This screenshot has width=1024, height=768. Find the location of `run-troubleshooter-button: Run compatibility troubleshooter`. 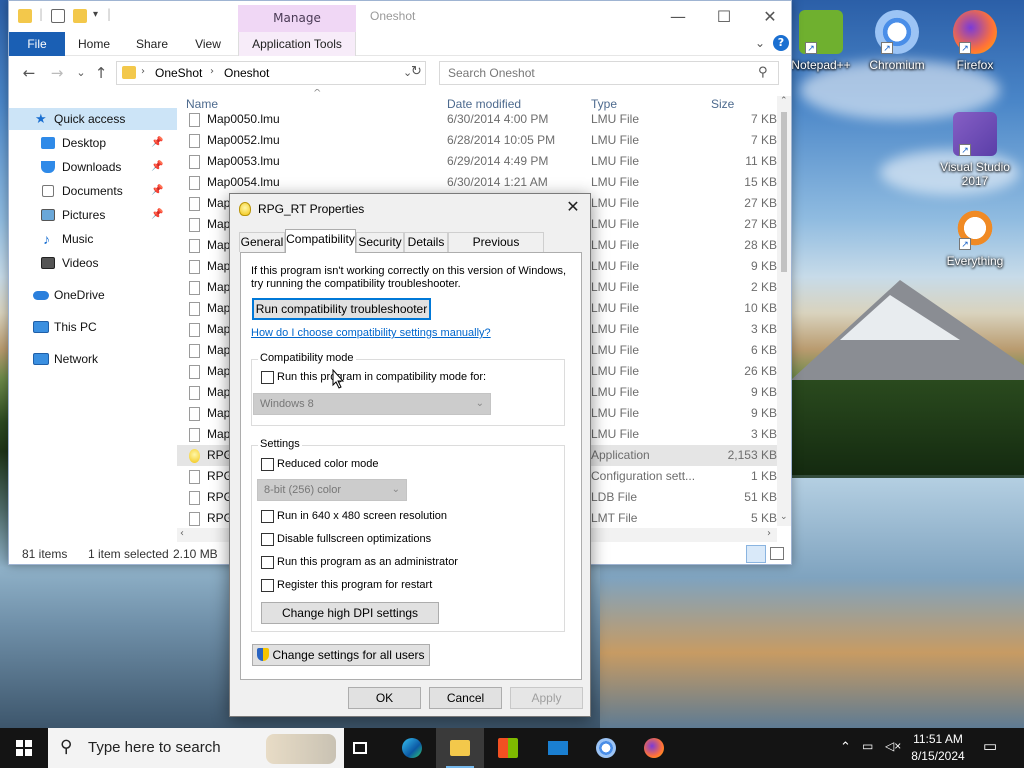

run-troubleshooter-button: Run compatibility troubleshooter is located at coordinates (341, 309).